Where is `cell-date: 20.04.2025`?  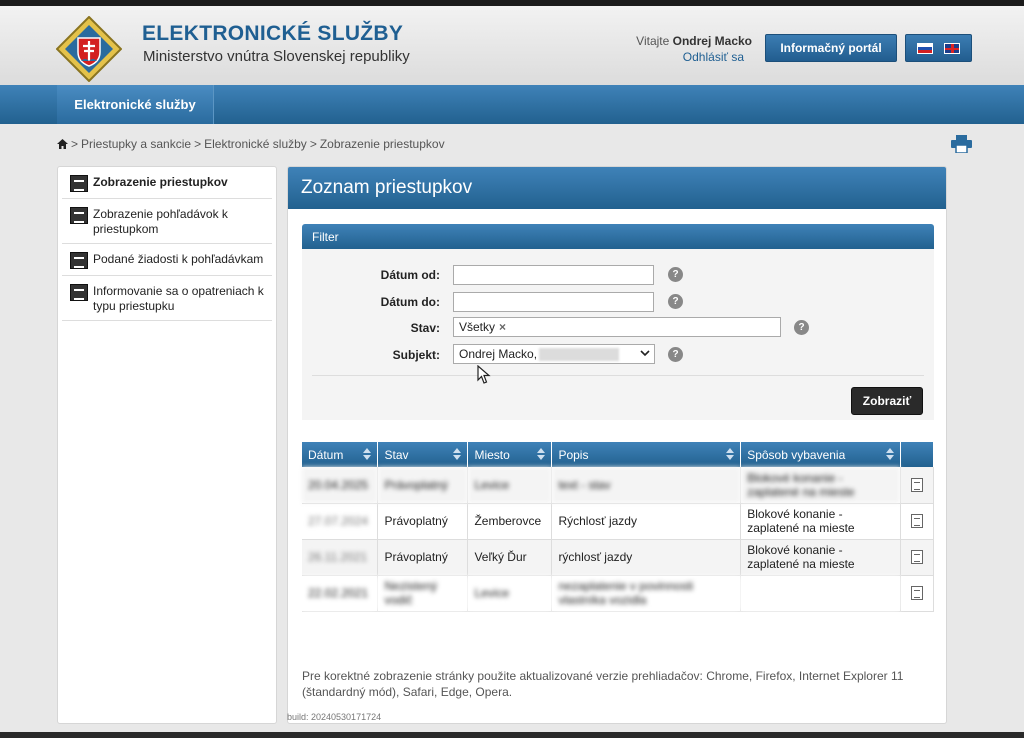 cell-date: 20.04.2025 is located at coordinates (340, 485).